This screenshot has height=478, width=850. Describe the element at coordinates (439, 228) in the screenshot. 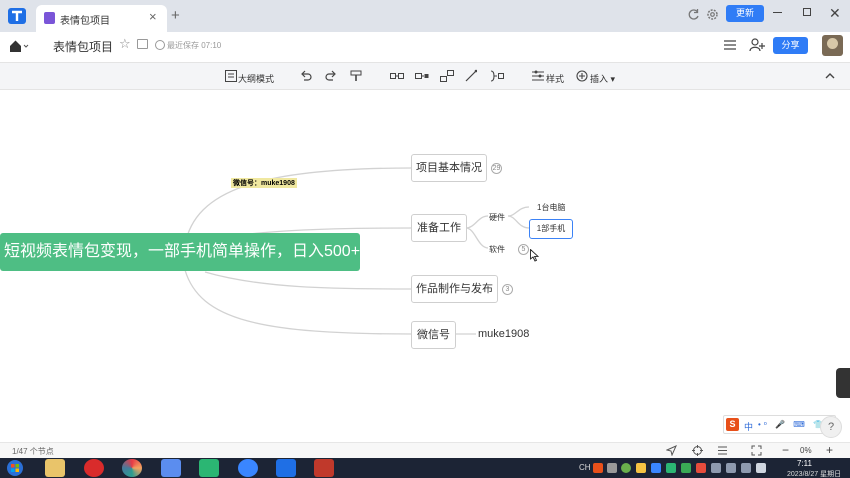

I see `branch-node-preparation: 准备工作` at that location.